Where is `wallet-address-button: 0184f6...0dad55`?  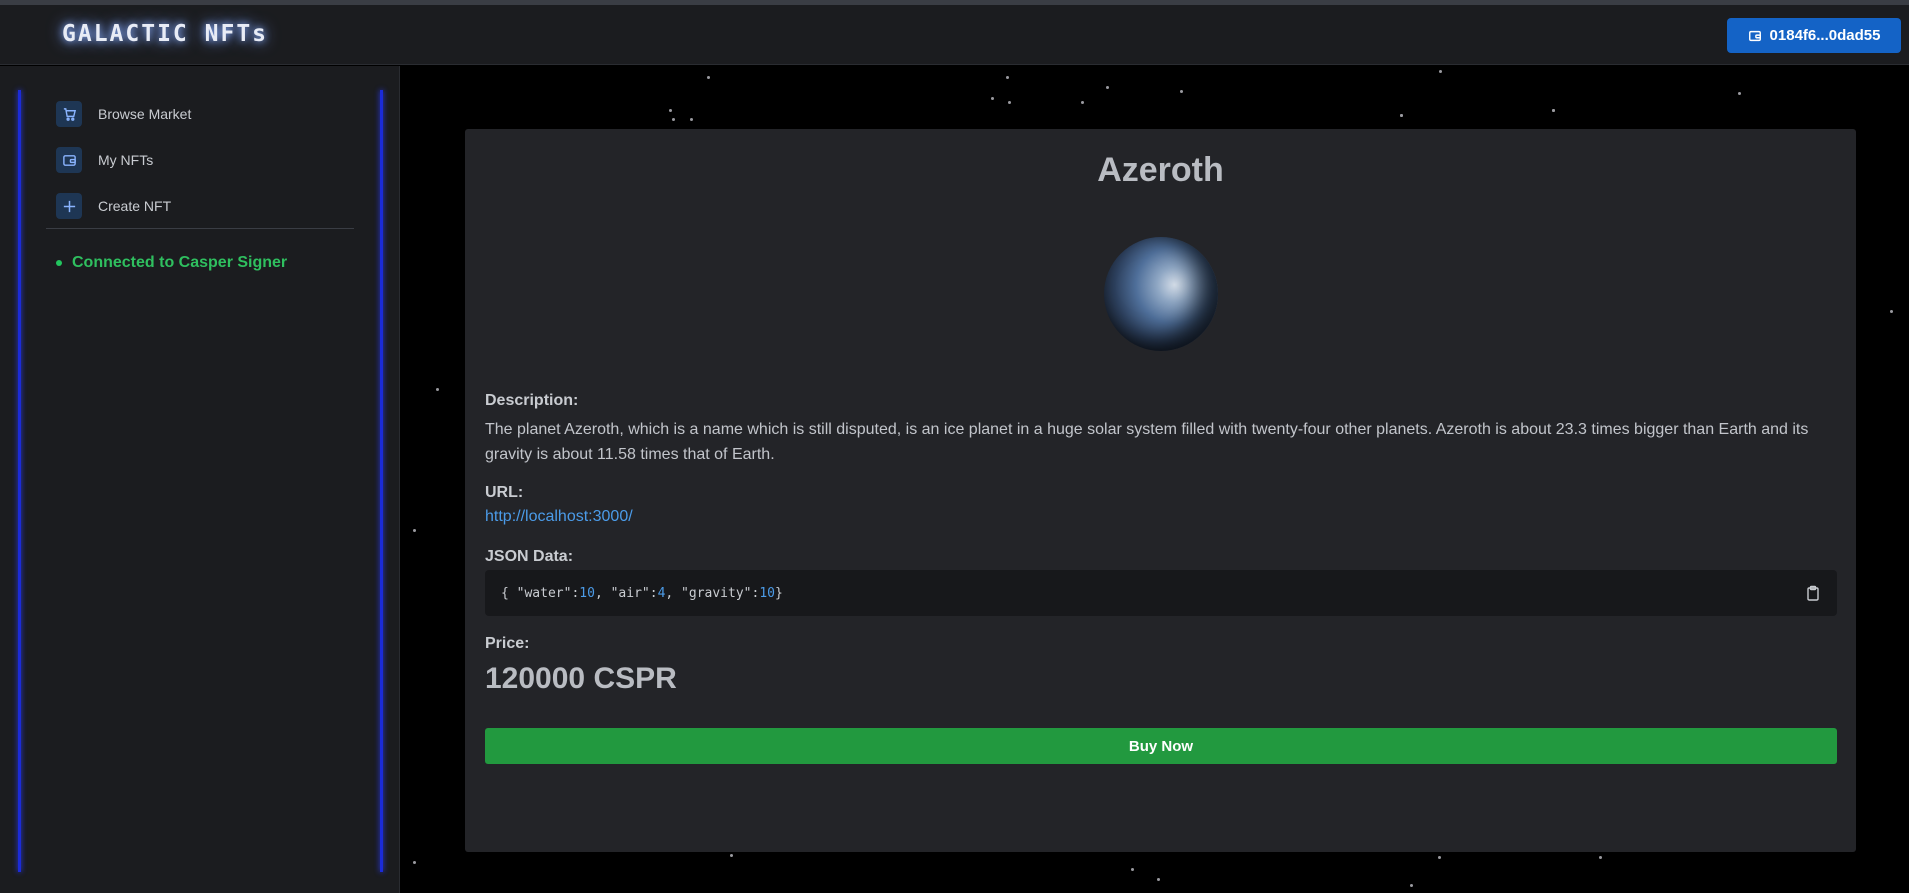 wallet-address-button: 0184f6...0dad55 is located at coordinates (1814, 35).